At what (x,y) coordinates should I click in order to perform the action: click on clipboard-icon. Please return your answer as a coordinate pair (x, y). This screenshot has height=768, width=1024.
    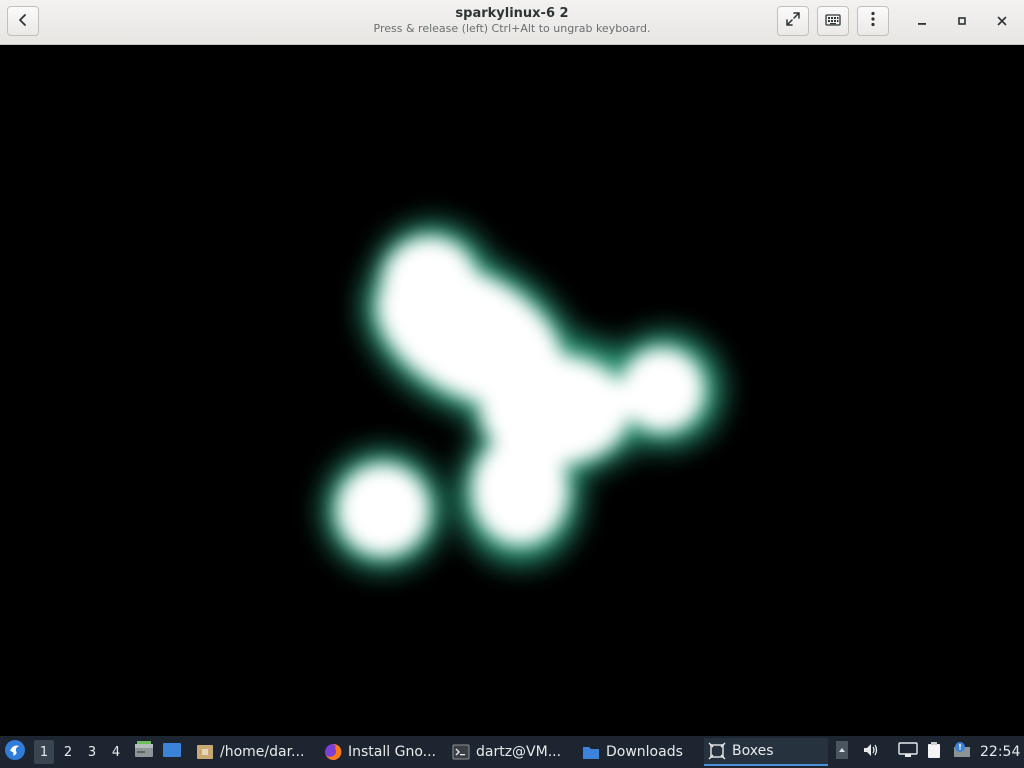
    Looking at the image, I should click on (935, 752).